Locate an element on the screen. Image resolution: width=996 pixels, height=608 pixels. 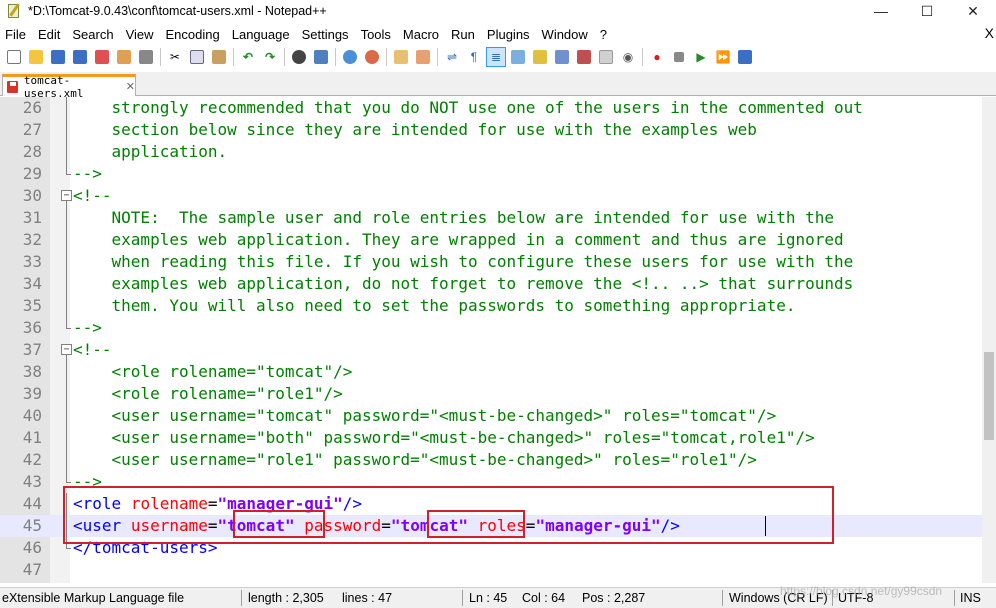
line-number: 30 is located at coordinates (32, 195).